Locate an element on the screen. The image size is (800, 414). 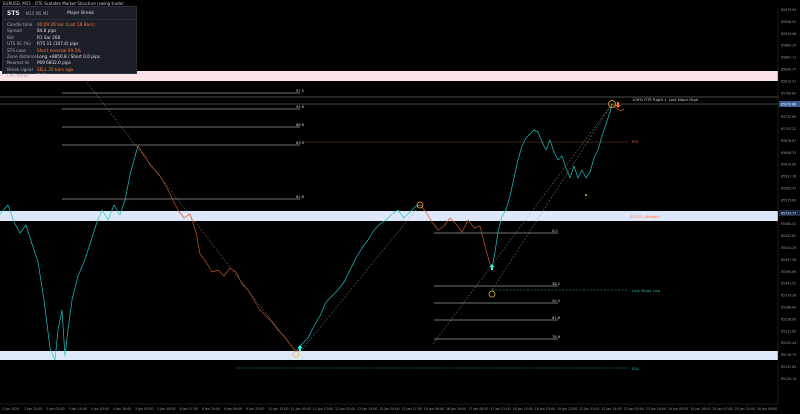
price-axis-label: 65452.82 is located at coordinates (788, 236).